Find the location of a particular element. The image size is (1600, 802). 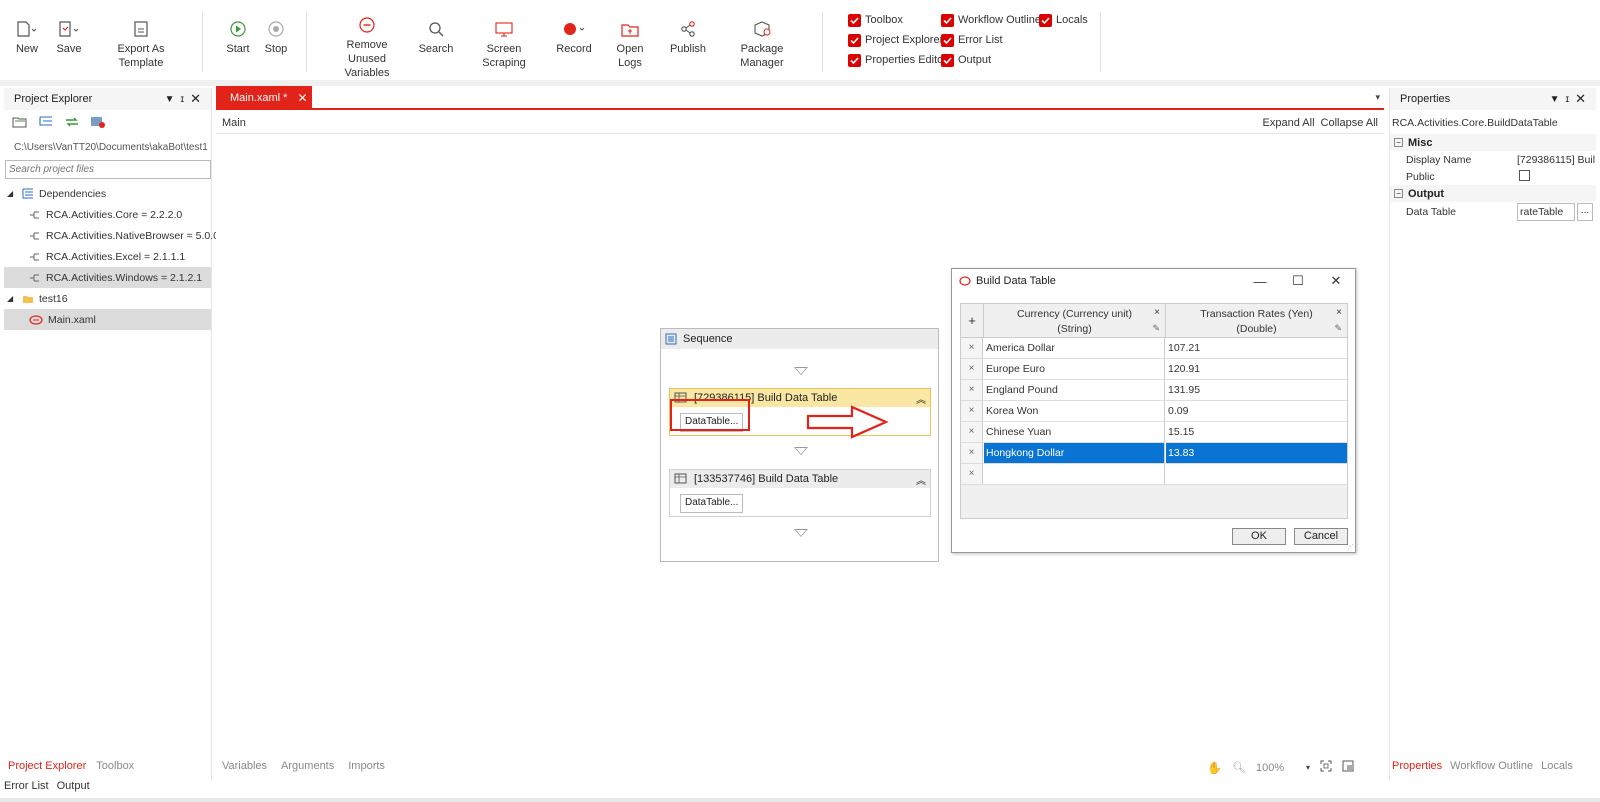

workflow-outline-toggle: Workflow Outline is located at coordinates (991, 20).